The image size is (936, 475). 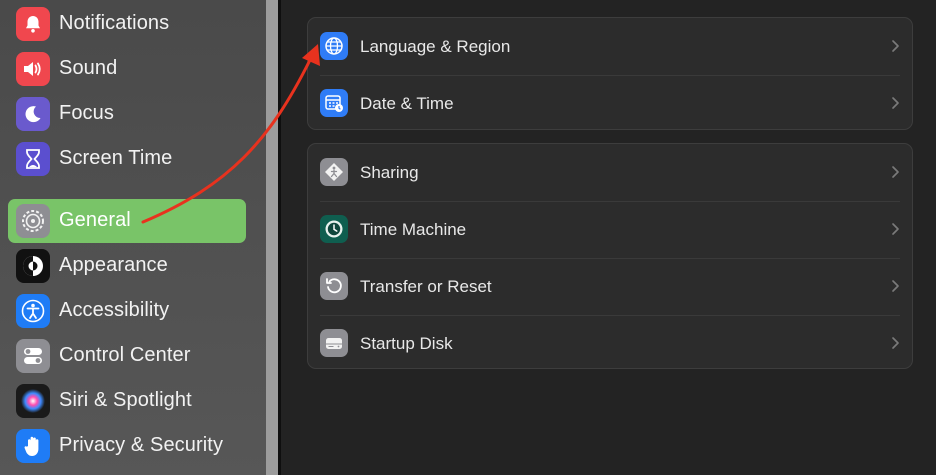 I want to click on gear-icon, so click(x=33, y=221).